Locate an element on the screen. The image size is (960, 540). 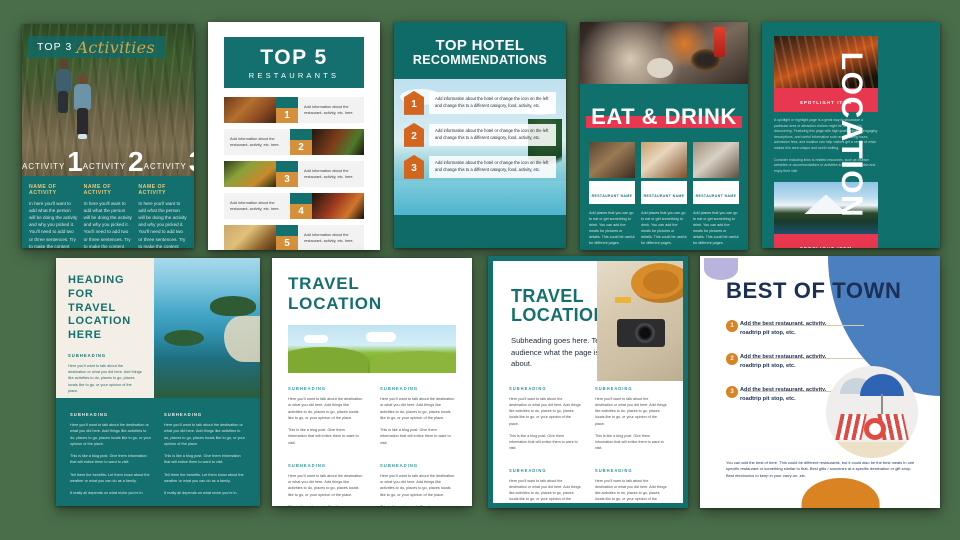
activity-number: 1 is located at coordinates (75, 161).